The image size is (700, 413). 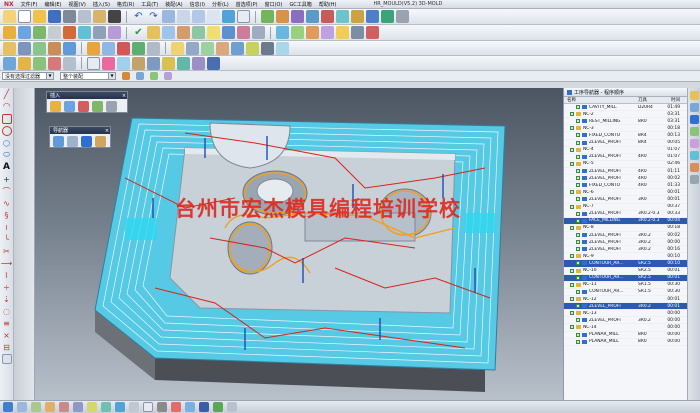 What do you see at coordinates (92, 407) in the screenshot?
I see `layer-settings-icon` at bounding box center [92, 407].